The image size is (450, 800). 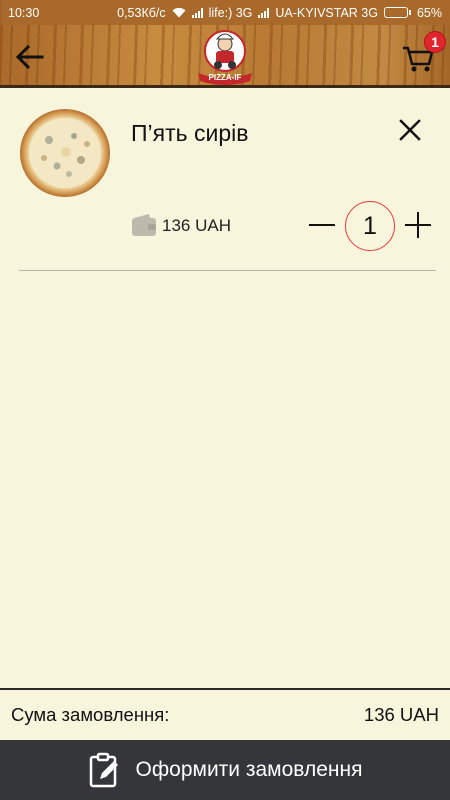 I want to click on pizza-if-logo: PIZZA-IF, so click(x=225, y=57).